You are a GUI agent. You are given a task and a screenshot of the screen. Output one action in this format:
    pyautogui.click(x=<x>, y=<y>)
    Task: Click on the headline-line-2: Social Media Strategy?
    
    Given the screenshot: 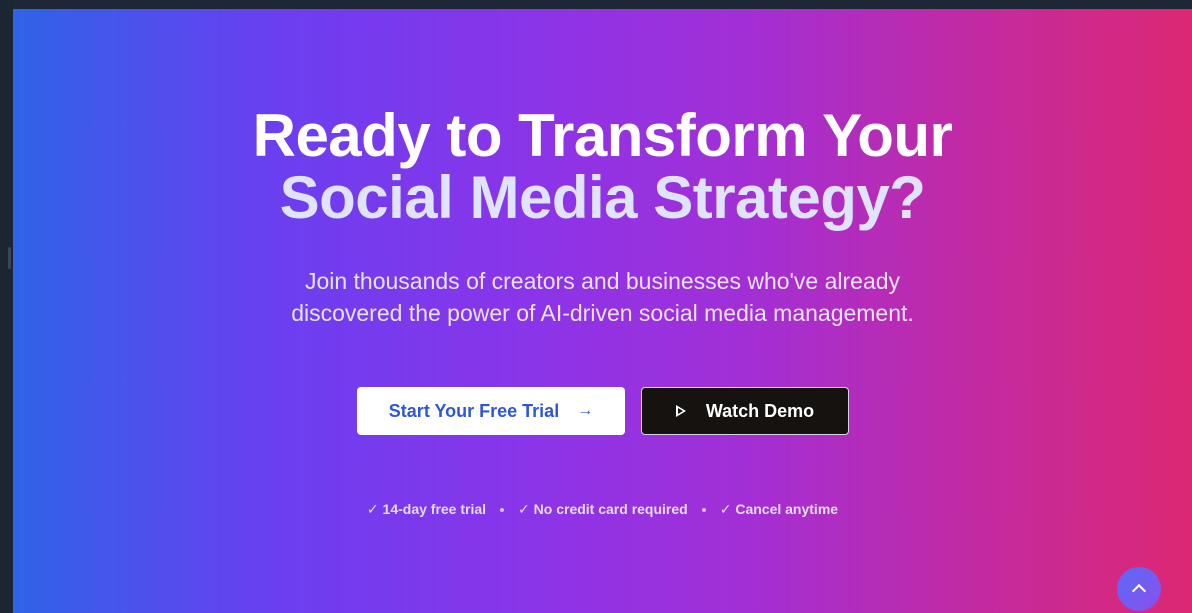 What is the action you would take?
    pyautogui.click(x=602, y=197)
    